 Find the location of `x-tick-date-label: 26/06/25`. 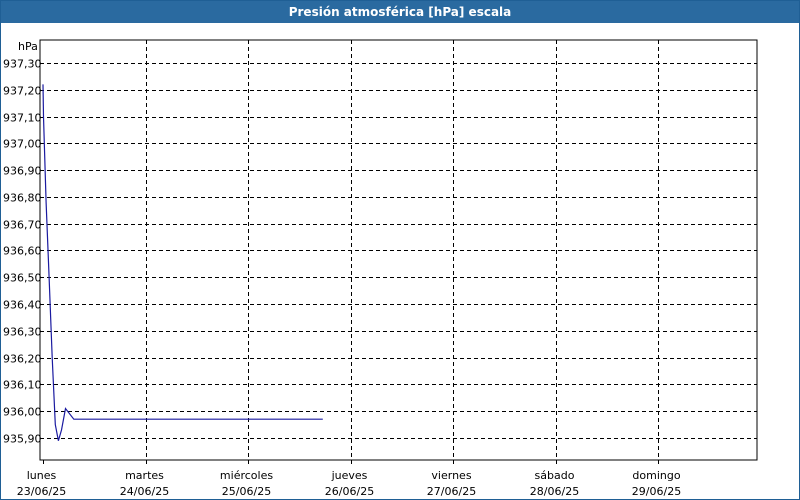

x-tick-date-label: 26/06/25 is located at coordinates (349, 491).